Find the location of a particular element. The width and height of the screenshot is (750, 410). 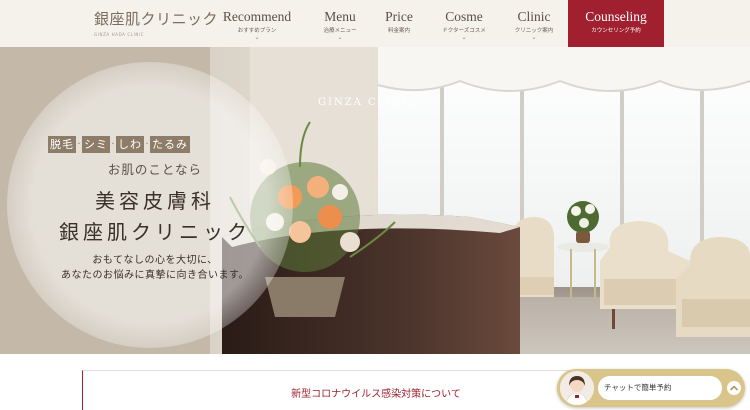

nav-sub-label: 料金案内 is located at coordinates (398, 31).